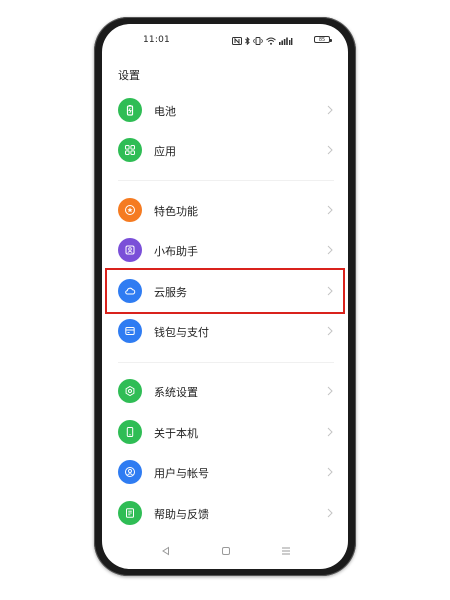 This screenshot has height=600, width=450. Describe the element at coordinates (181, 514) in the screenshot. I see `settings-item-label: 帮助与反馈` at that location.